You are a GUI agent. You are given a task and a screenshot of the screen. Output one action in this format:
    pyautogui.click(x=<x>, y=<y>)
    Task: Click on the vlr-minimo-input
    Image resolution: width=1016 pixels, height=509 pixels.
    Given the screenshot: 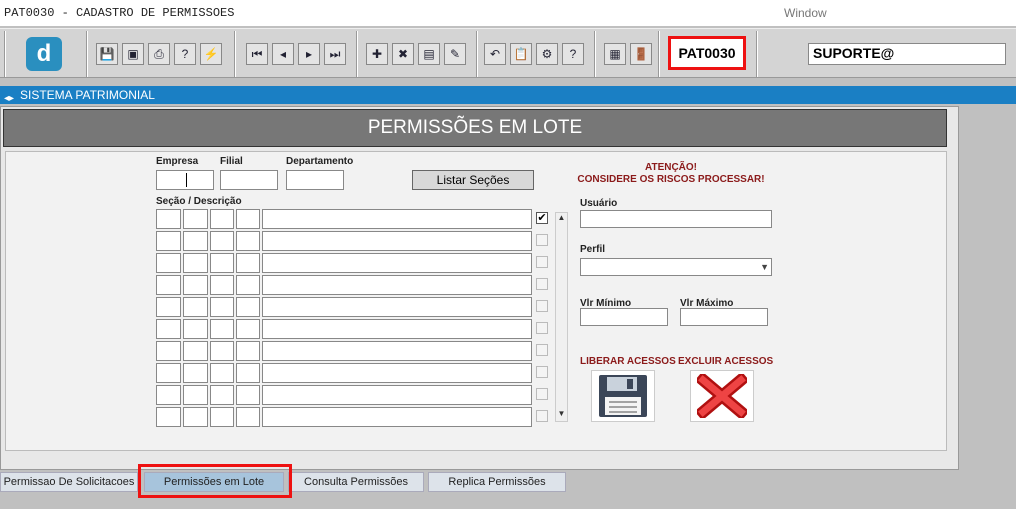 What is the action you would take?
    pyautogui.click(x=624, y=317)
    